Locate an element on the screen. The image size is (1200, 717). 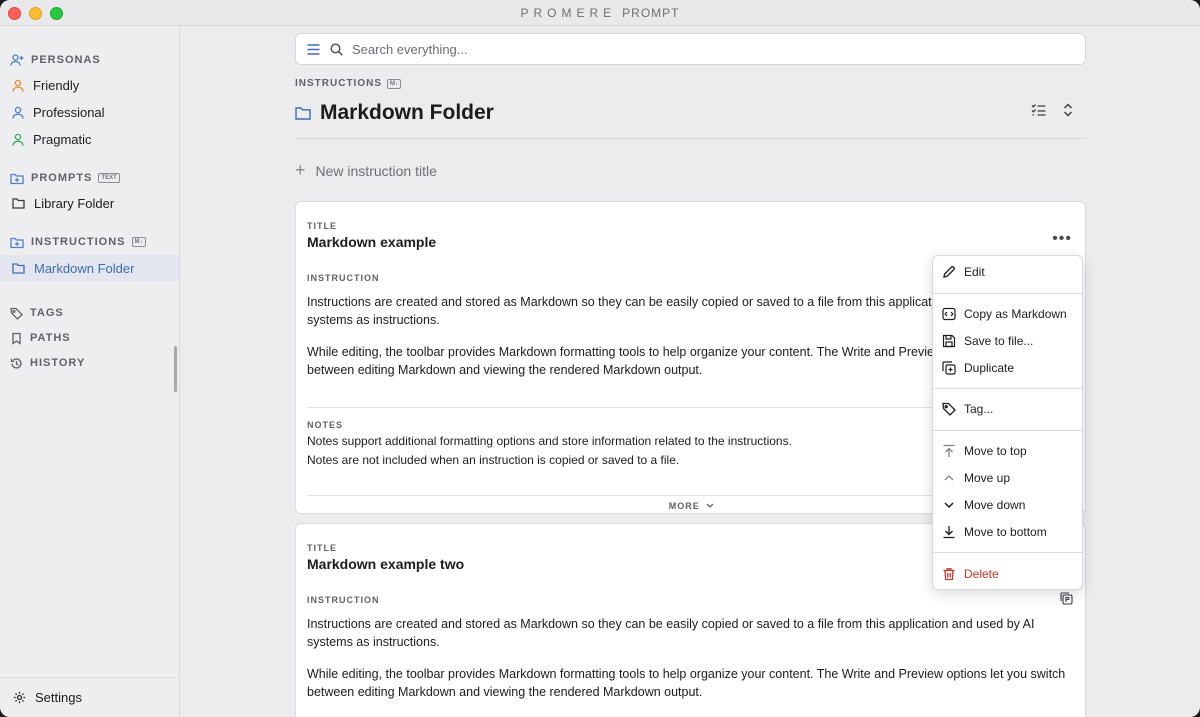
search-icon is located at coordinates (336, 49).